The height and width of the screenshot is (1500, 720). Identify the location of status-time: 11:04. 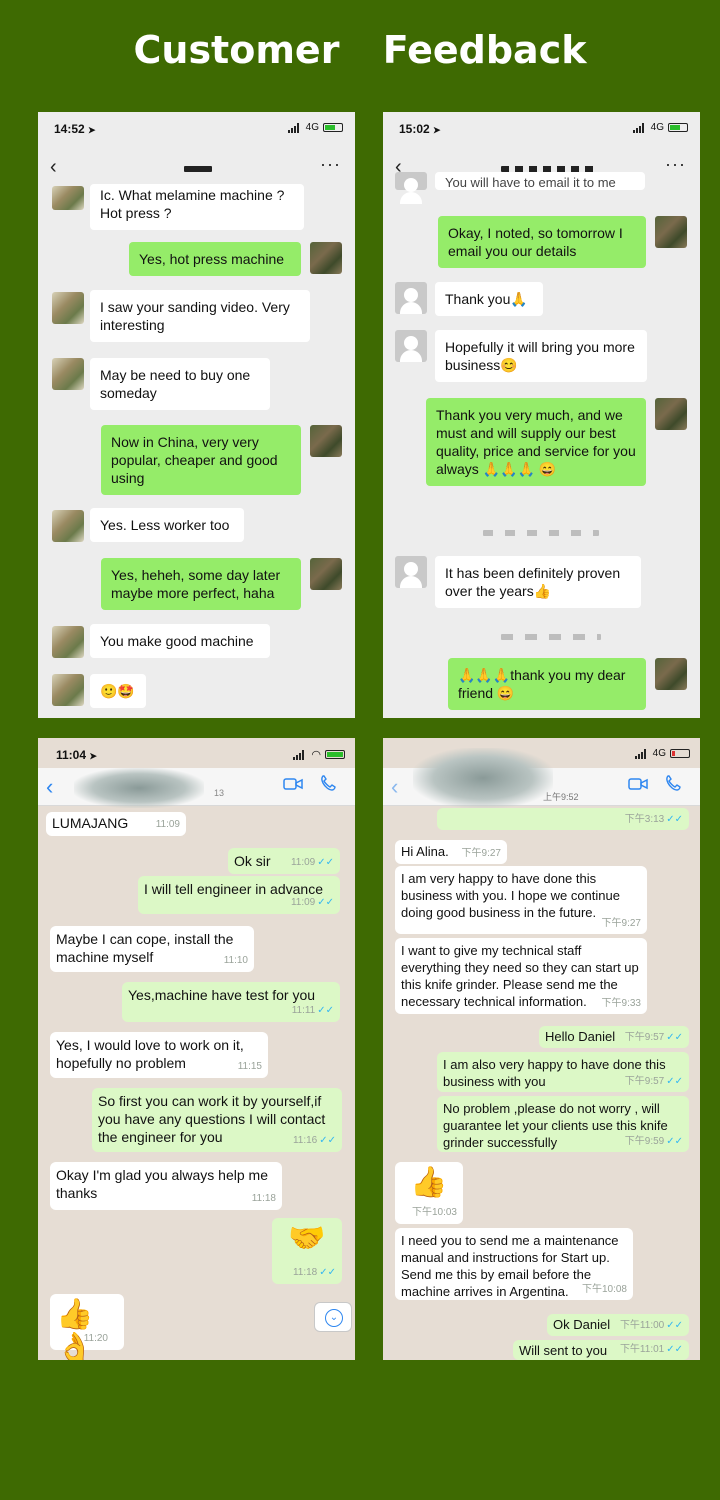
(71, 755).